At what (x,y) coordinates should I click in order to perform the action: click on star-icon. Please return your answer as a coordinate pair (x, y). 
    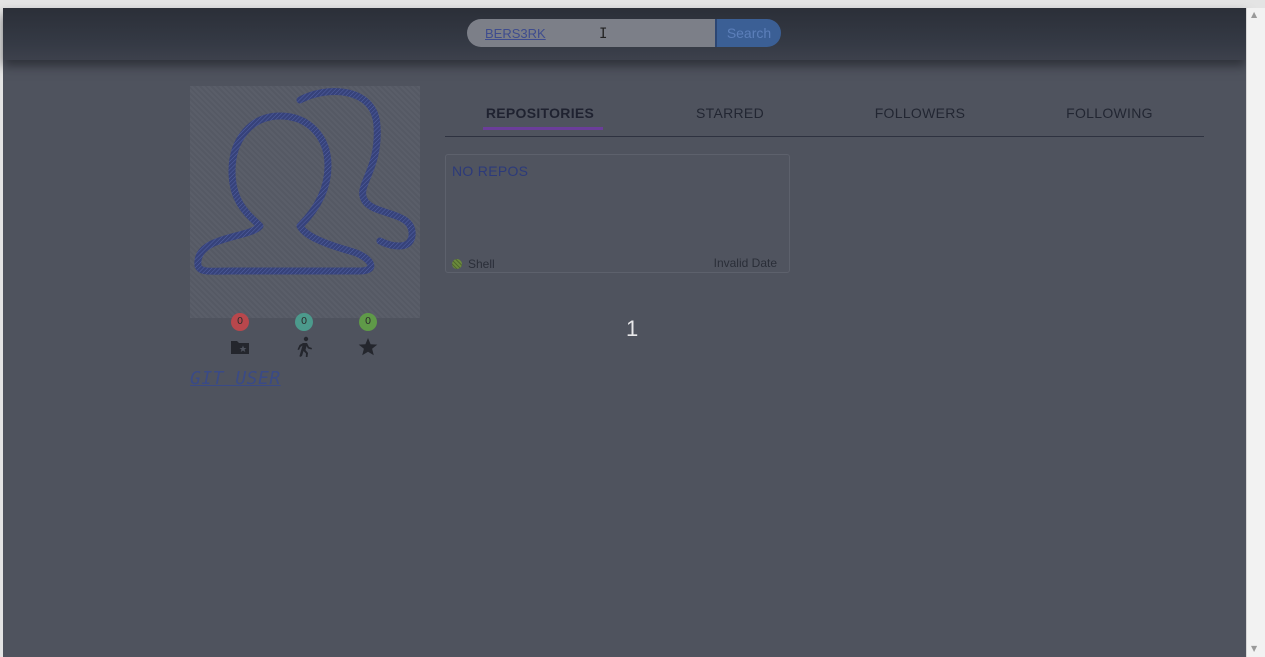
    Looking at the image, I should click on (368, 347).